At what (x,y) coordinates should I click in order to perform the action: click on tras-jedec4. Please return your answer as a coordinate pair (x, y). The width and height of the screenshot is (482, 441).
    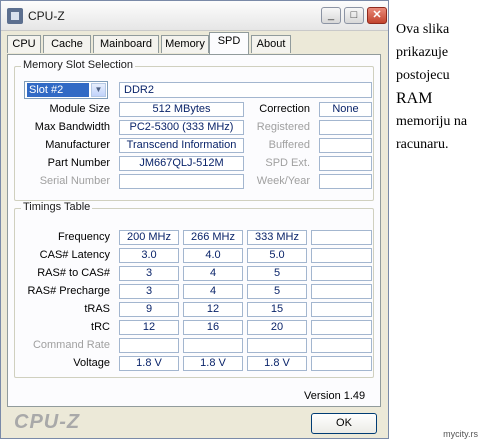
    Looking at the image, I should click on (341, 309).